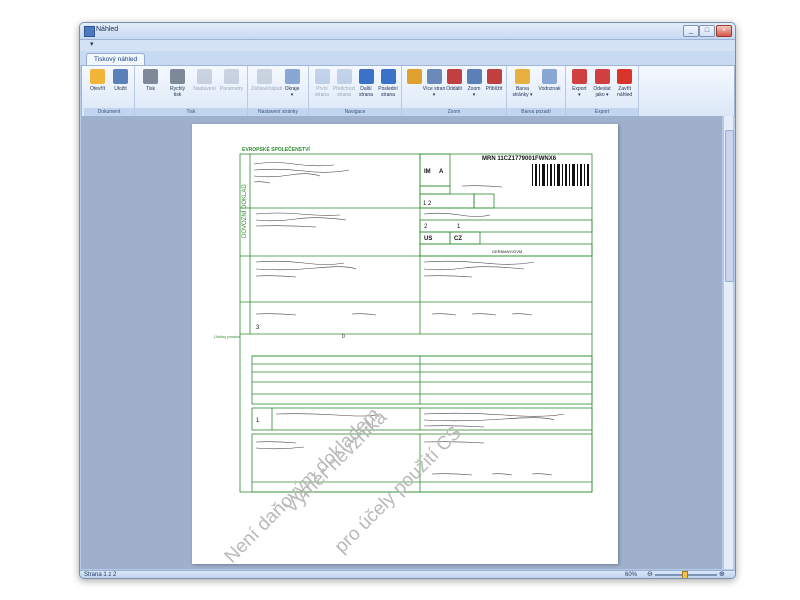 This screenshot has width=800, height=600. What do you see at coordinates (434, 76) in the screenshot?
I see `multiple-pages-icon` at bounding box center [434, 76].